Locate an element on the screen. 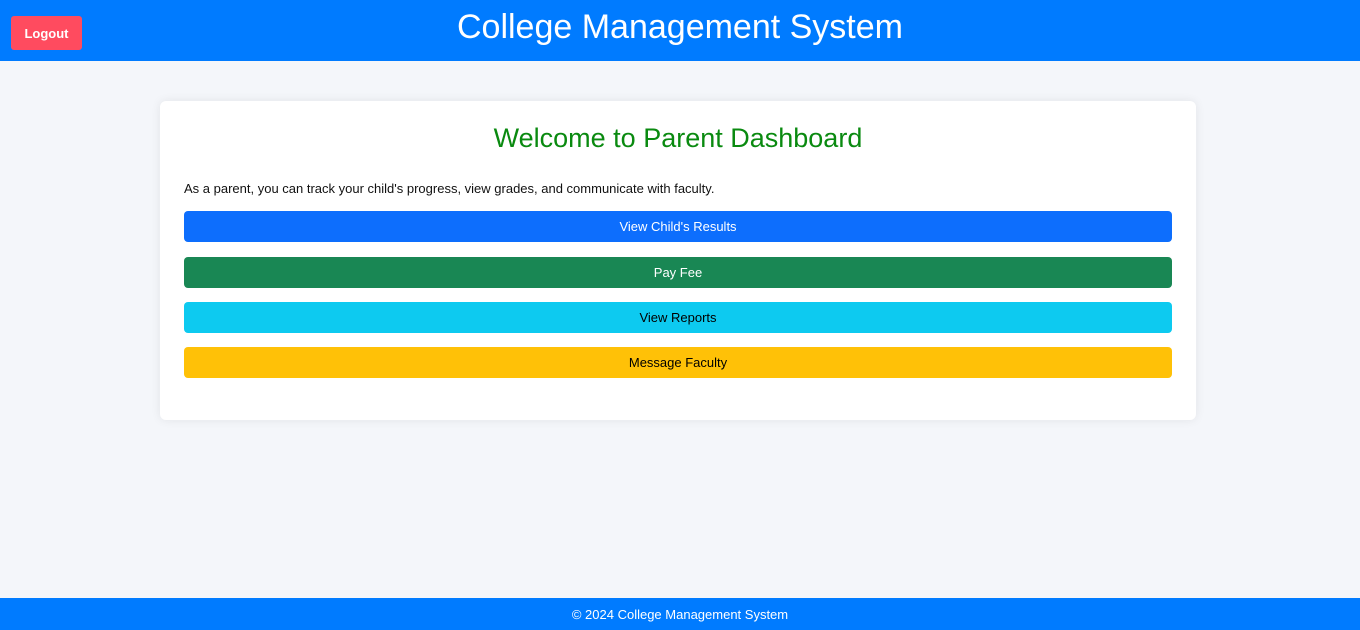 The width and height of the screenshot is (1360, 630). footer: © 2024 College Management System is located at coordinates (680, 614).